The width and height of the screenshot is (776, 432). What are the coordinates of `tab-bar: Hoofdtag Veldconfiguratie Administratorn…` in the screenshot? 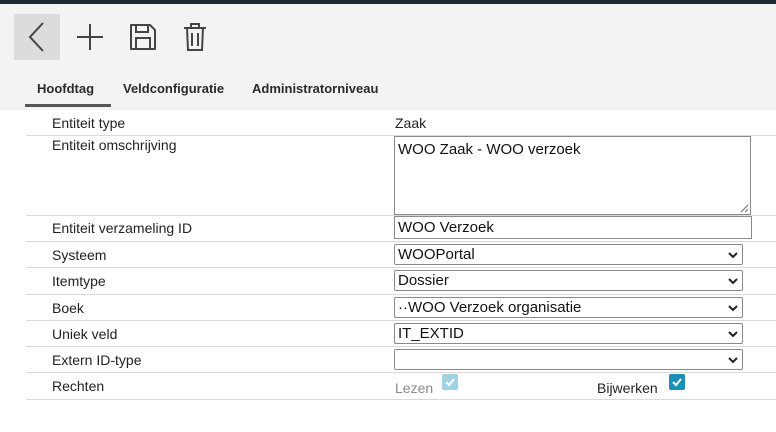 It's located at (388, 90).